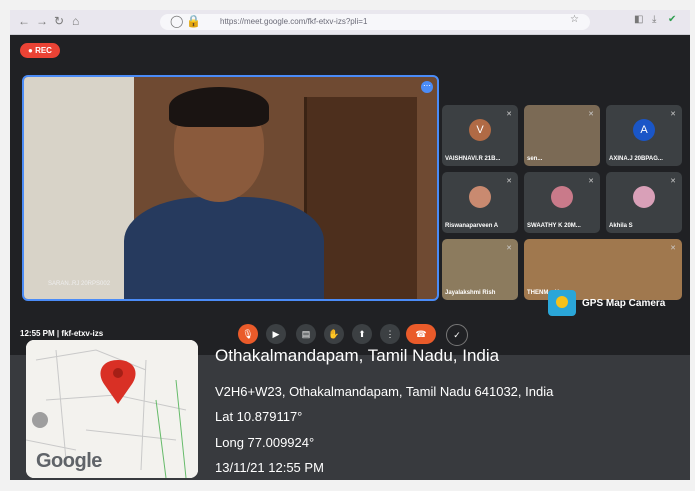  What do you see at coordinates (621, 226) in the screenshot?
I see `participant-name: Akhila S` at bounding box center [621, 226].